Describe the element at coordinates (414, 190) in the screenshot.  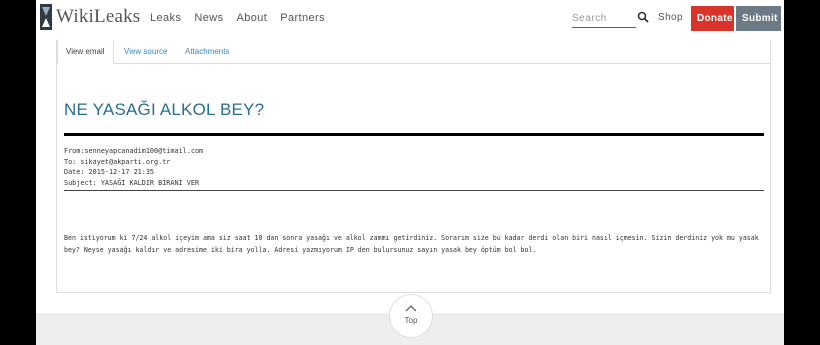
I see `headers-divider` at that location.